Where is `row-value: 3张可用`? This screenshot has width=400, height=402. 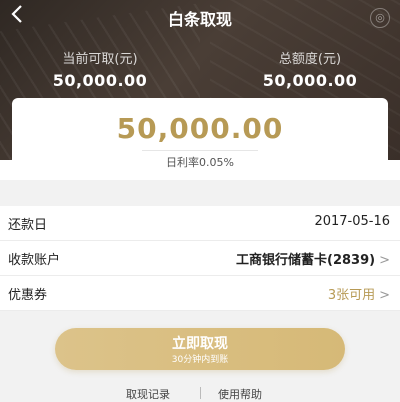
row-value: 3张可用 is located at coordinates (351, 295).